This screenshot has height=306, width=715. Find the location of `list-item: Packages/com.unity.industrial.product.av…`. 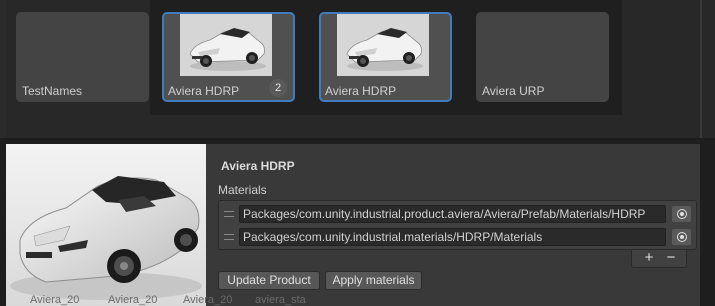

list-item: Packages/com.unity.industrial.product.av… is located at coordinates (457, 214).